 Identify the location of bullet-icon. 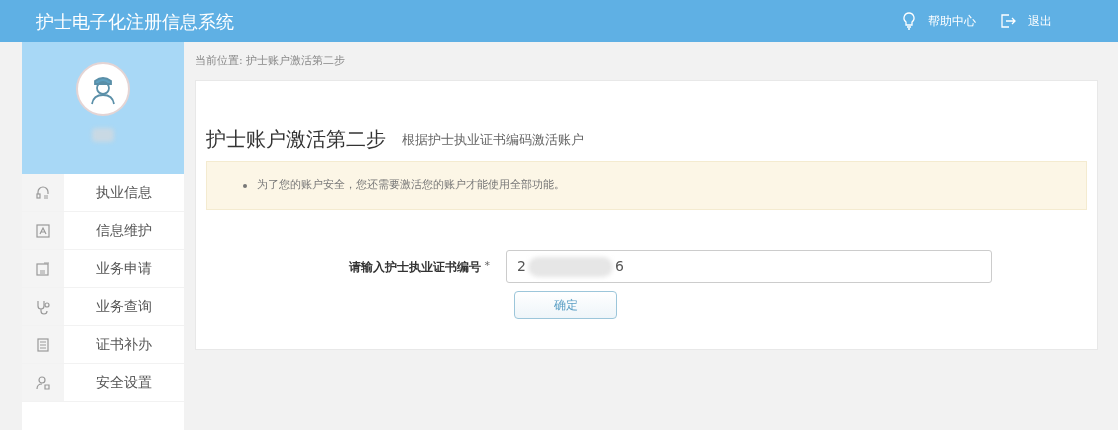
(245, 185).